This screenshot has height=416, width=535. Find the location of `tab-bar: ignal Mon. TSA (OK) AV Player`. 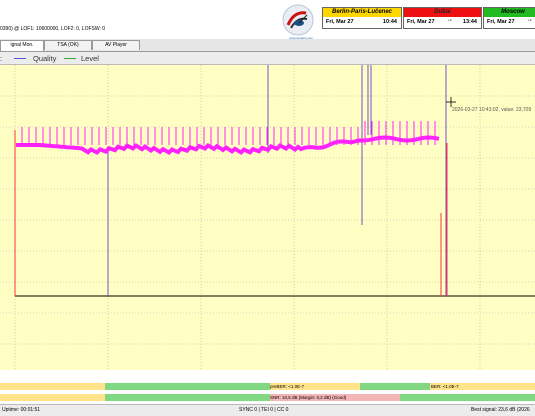

tab-bar: ignal Mon. TSA (OK) AV Player is located at coordinates (267, 45).